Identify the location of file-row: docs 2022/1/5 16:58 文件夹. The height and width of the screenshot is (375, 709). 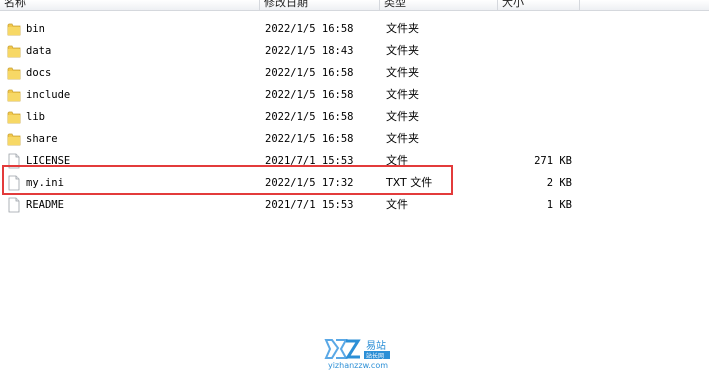
(300, 73).